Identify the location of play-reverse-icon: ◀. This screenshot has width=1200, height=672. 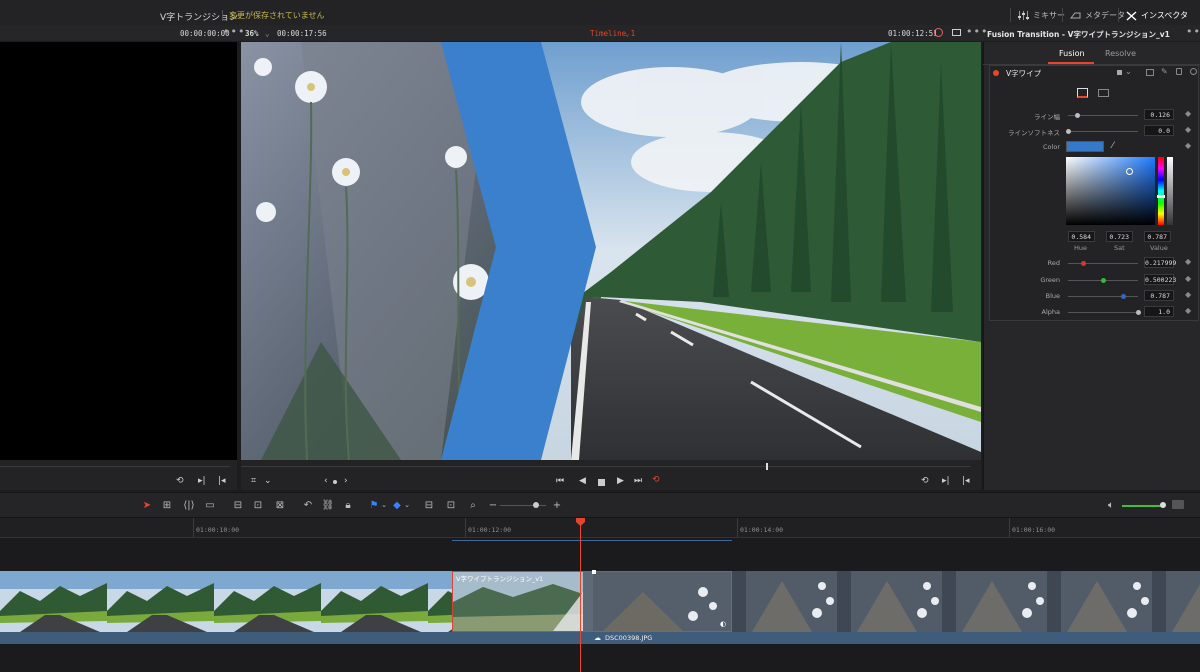
(582, 481).